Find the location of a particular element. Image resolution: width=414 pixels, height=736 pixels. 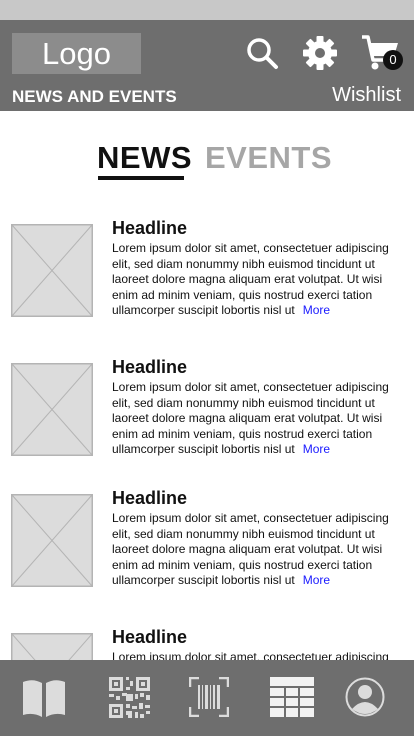

tab-news: NEWS is located at coordinates (144, 158).